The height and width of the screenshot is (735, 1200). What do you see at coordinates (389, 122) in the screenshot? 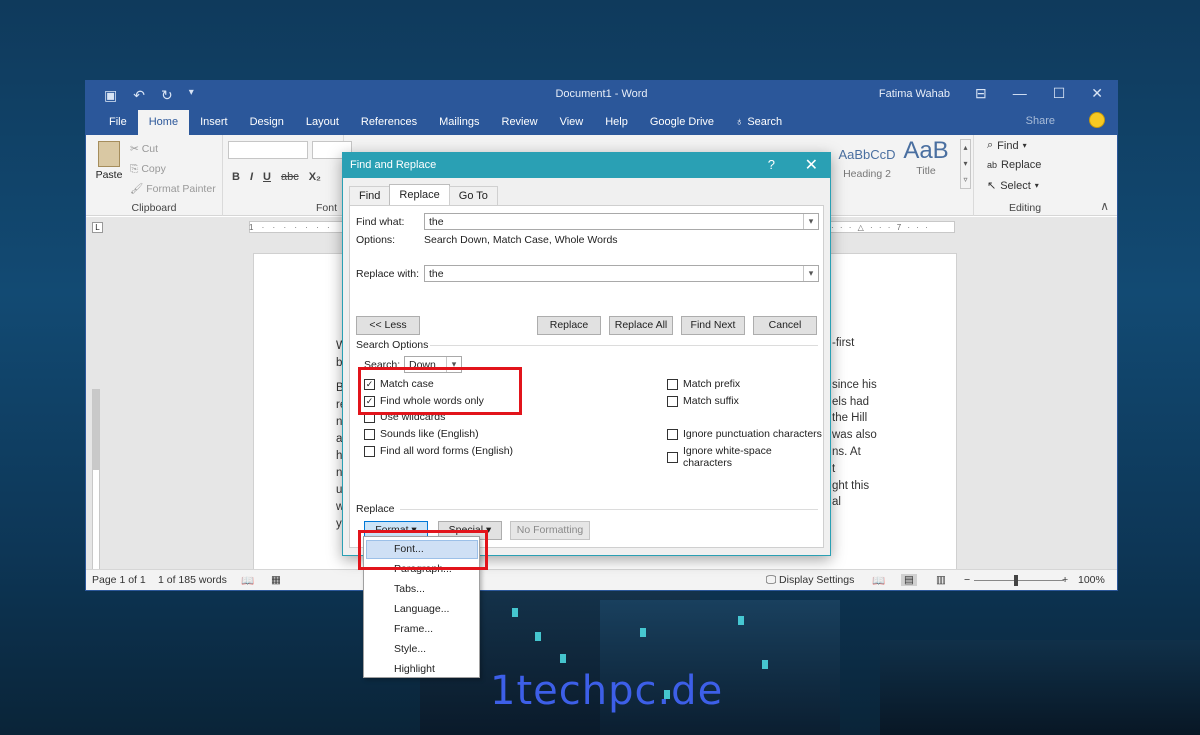
I see `tab-references: References` at bounding box center [389, 122].